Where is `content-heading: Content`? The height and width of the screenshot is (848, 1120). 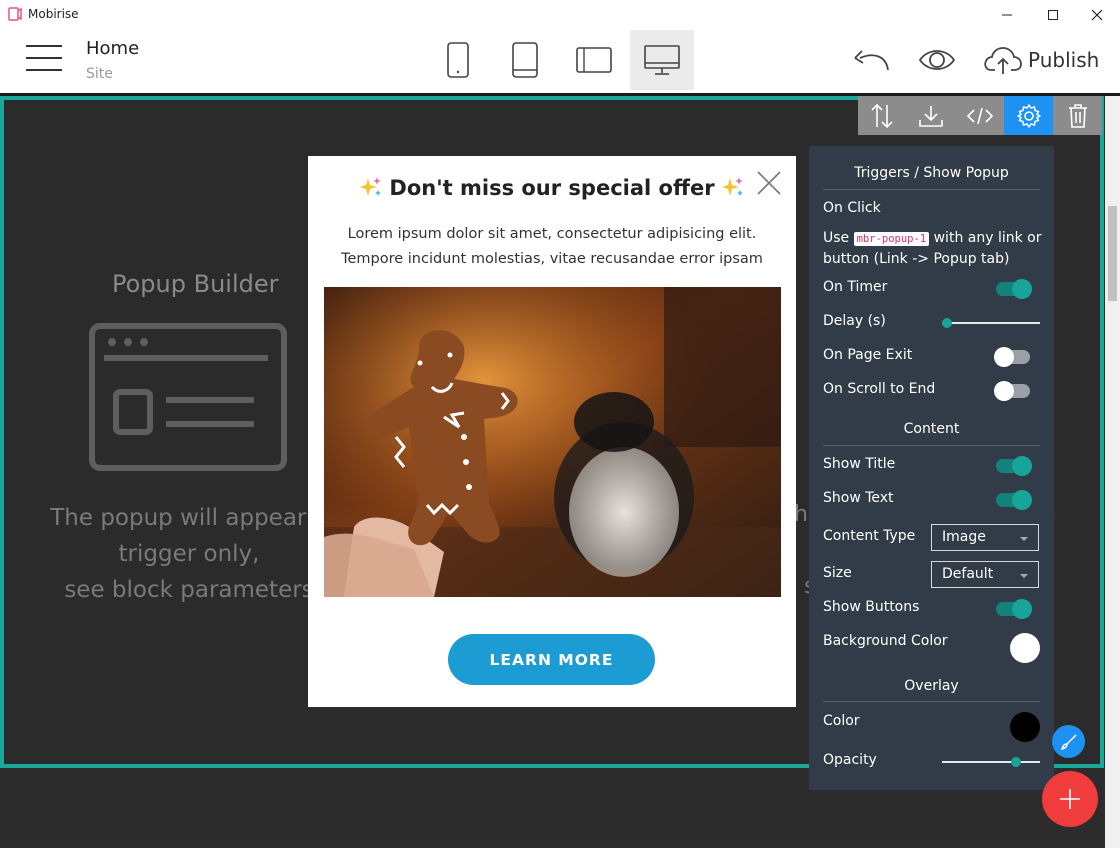 content-heading: Content is located at coordinates (931, 429).